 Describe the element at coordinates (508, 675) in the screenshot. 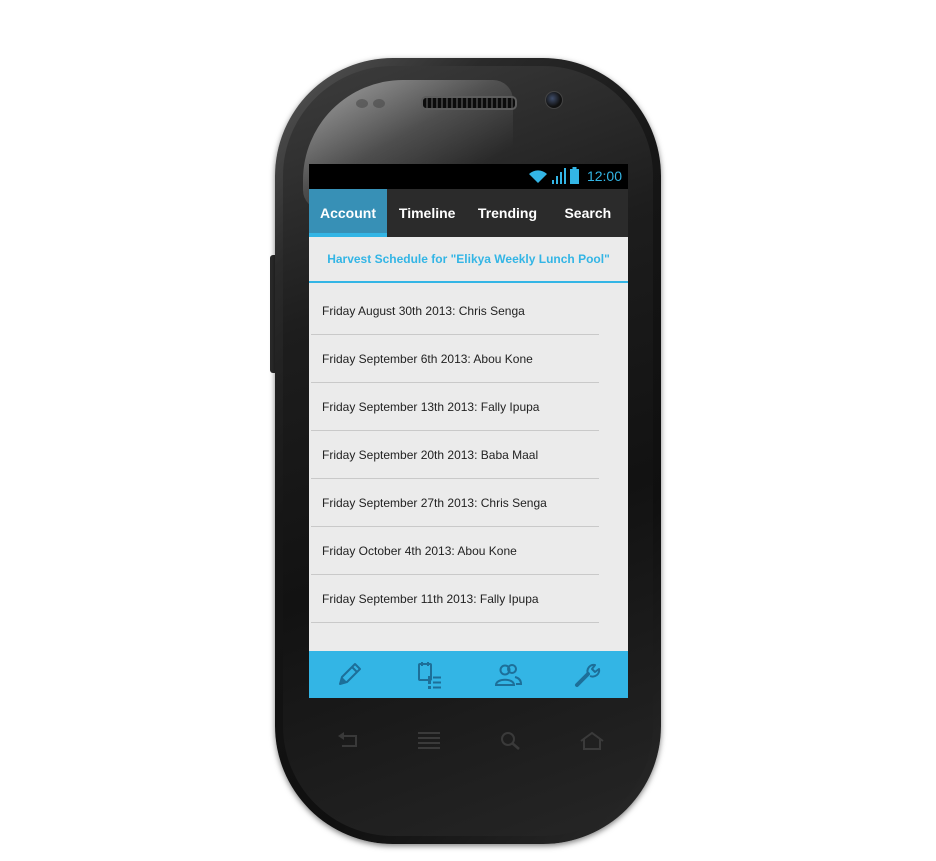

I see `people-icon` at that location.